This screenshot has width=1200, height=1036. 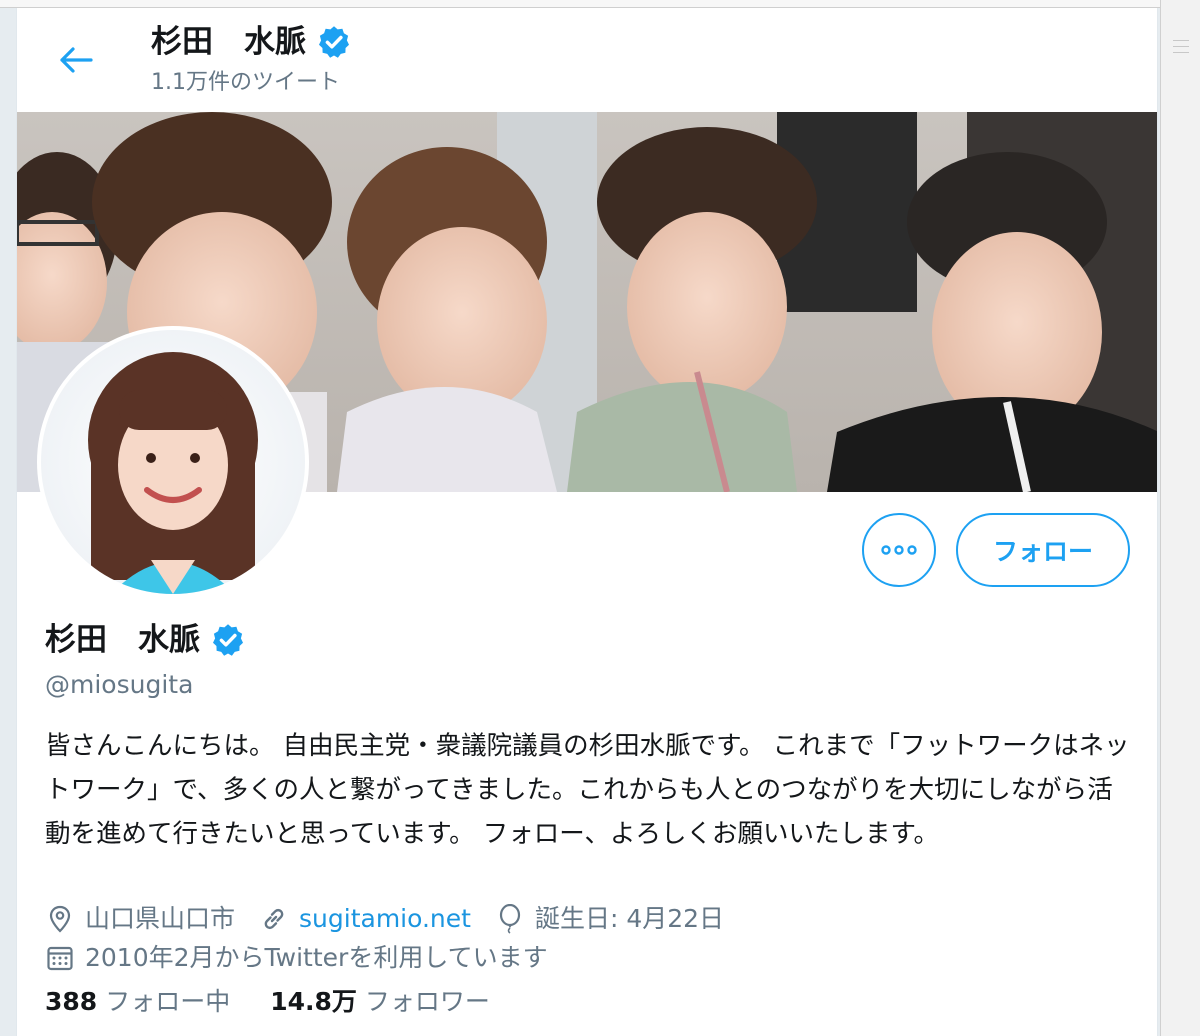 I want to click on following-label: フォロー中, so click(x=168, y=1001).